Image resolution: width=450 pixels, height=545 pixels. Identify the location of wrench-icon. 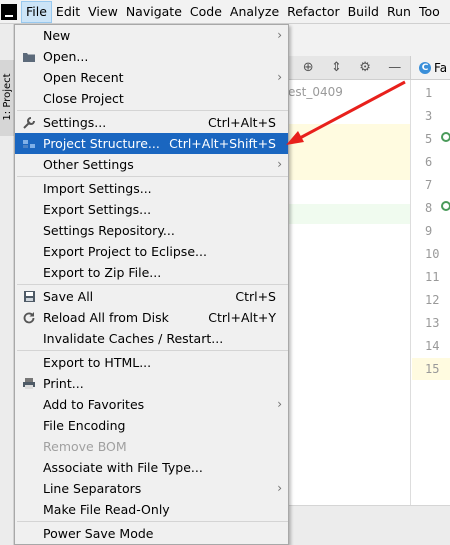
(29, 122).